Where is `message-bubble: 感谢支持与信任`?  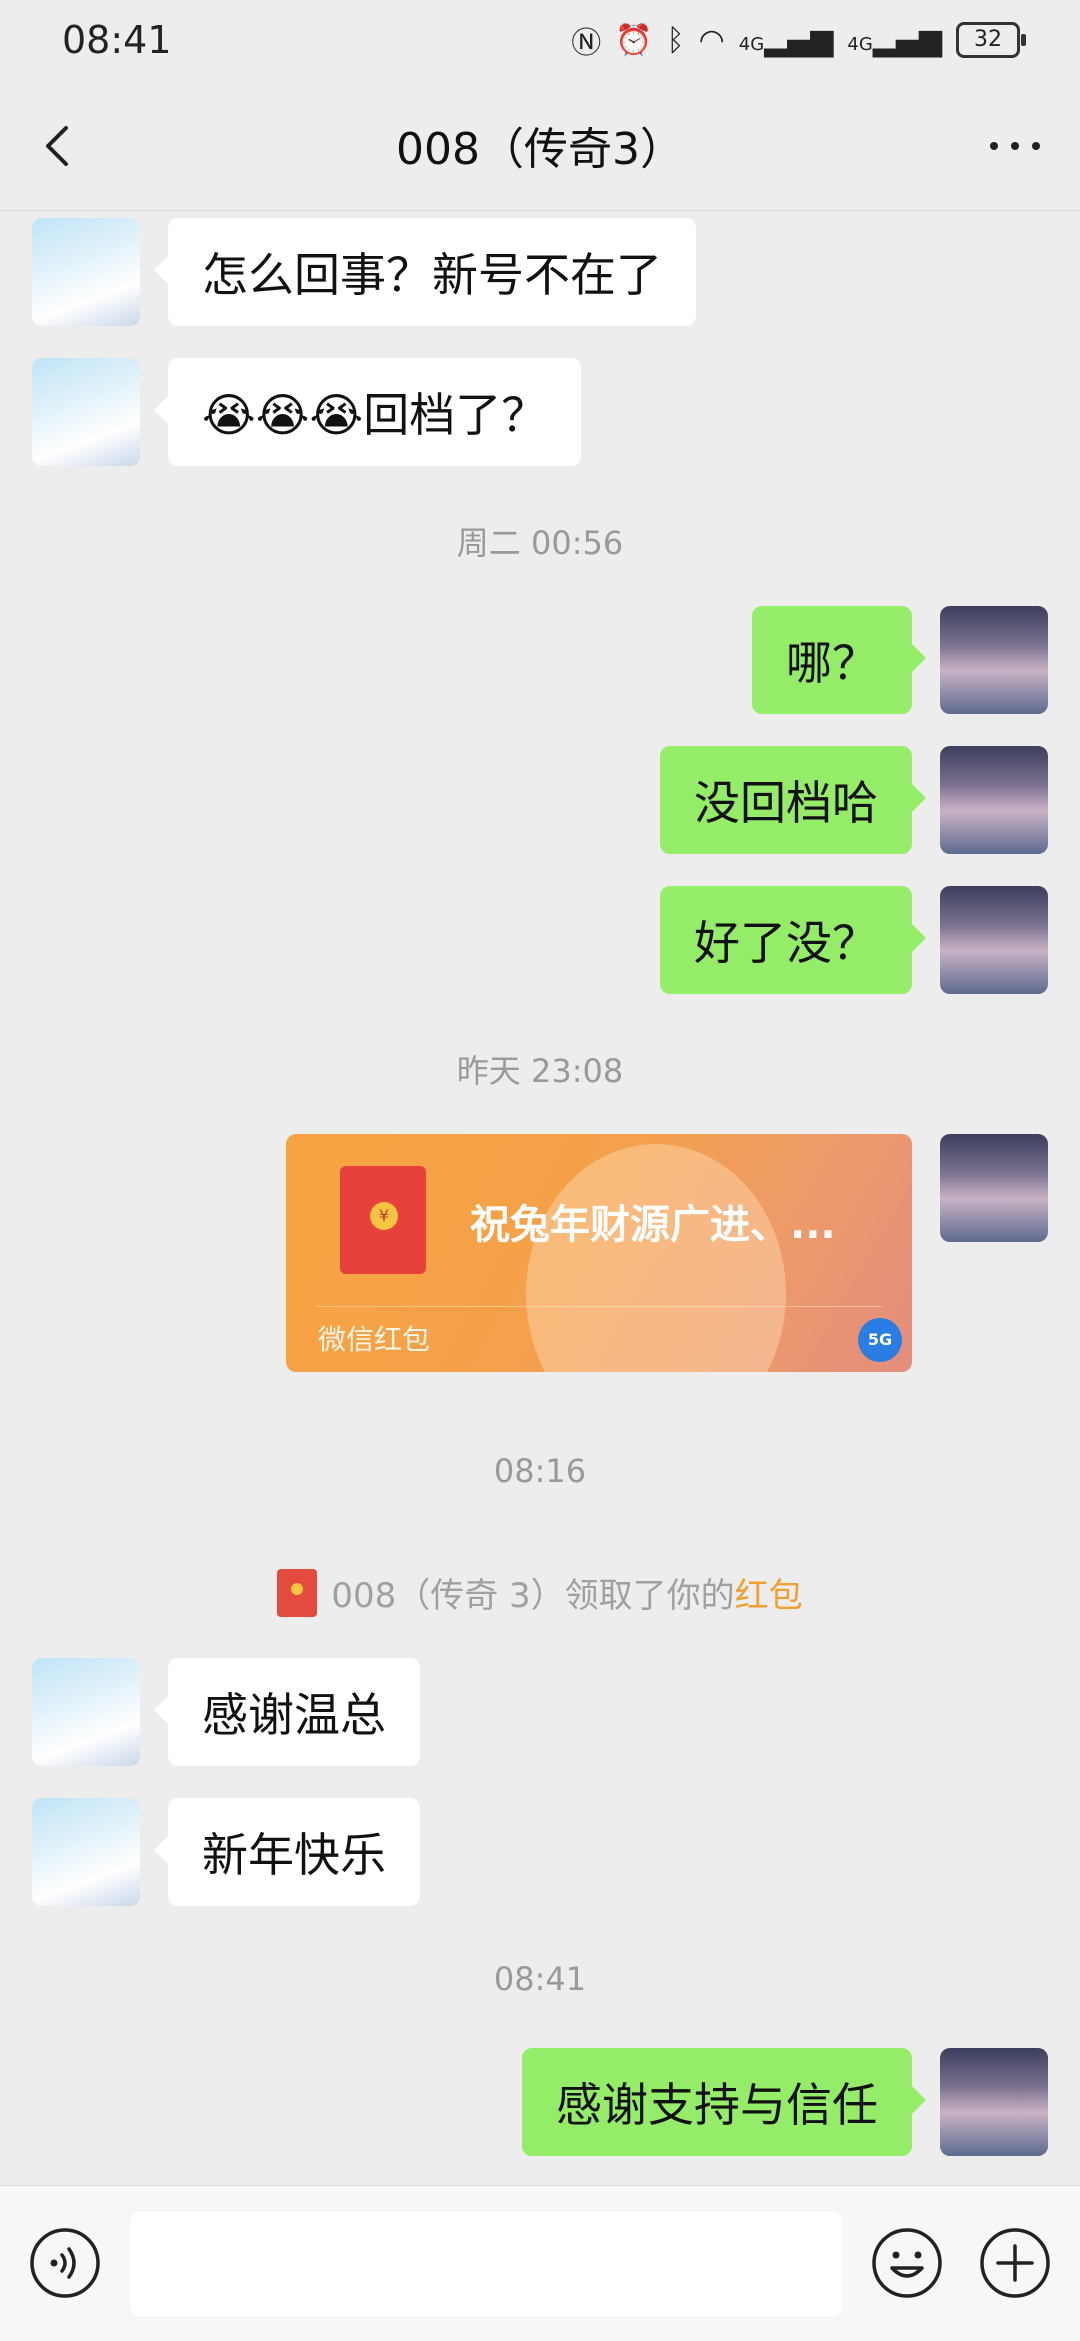 message-bubble: 感谢支持与信任 is located at coordinates (724, 2102).